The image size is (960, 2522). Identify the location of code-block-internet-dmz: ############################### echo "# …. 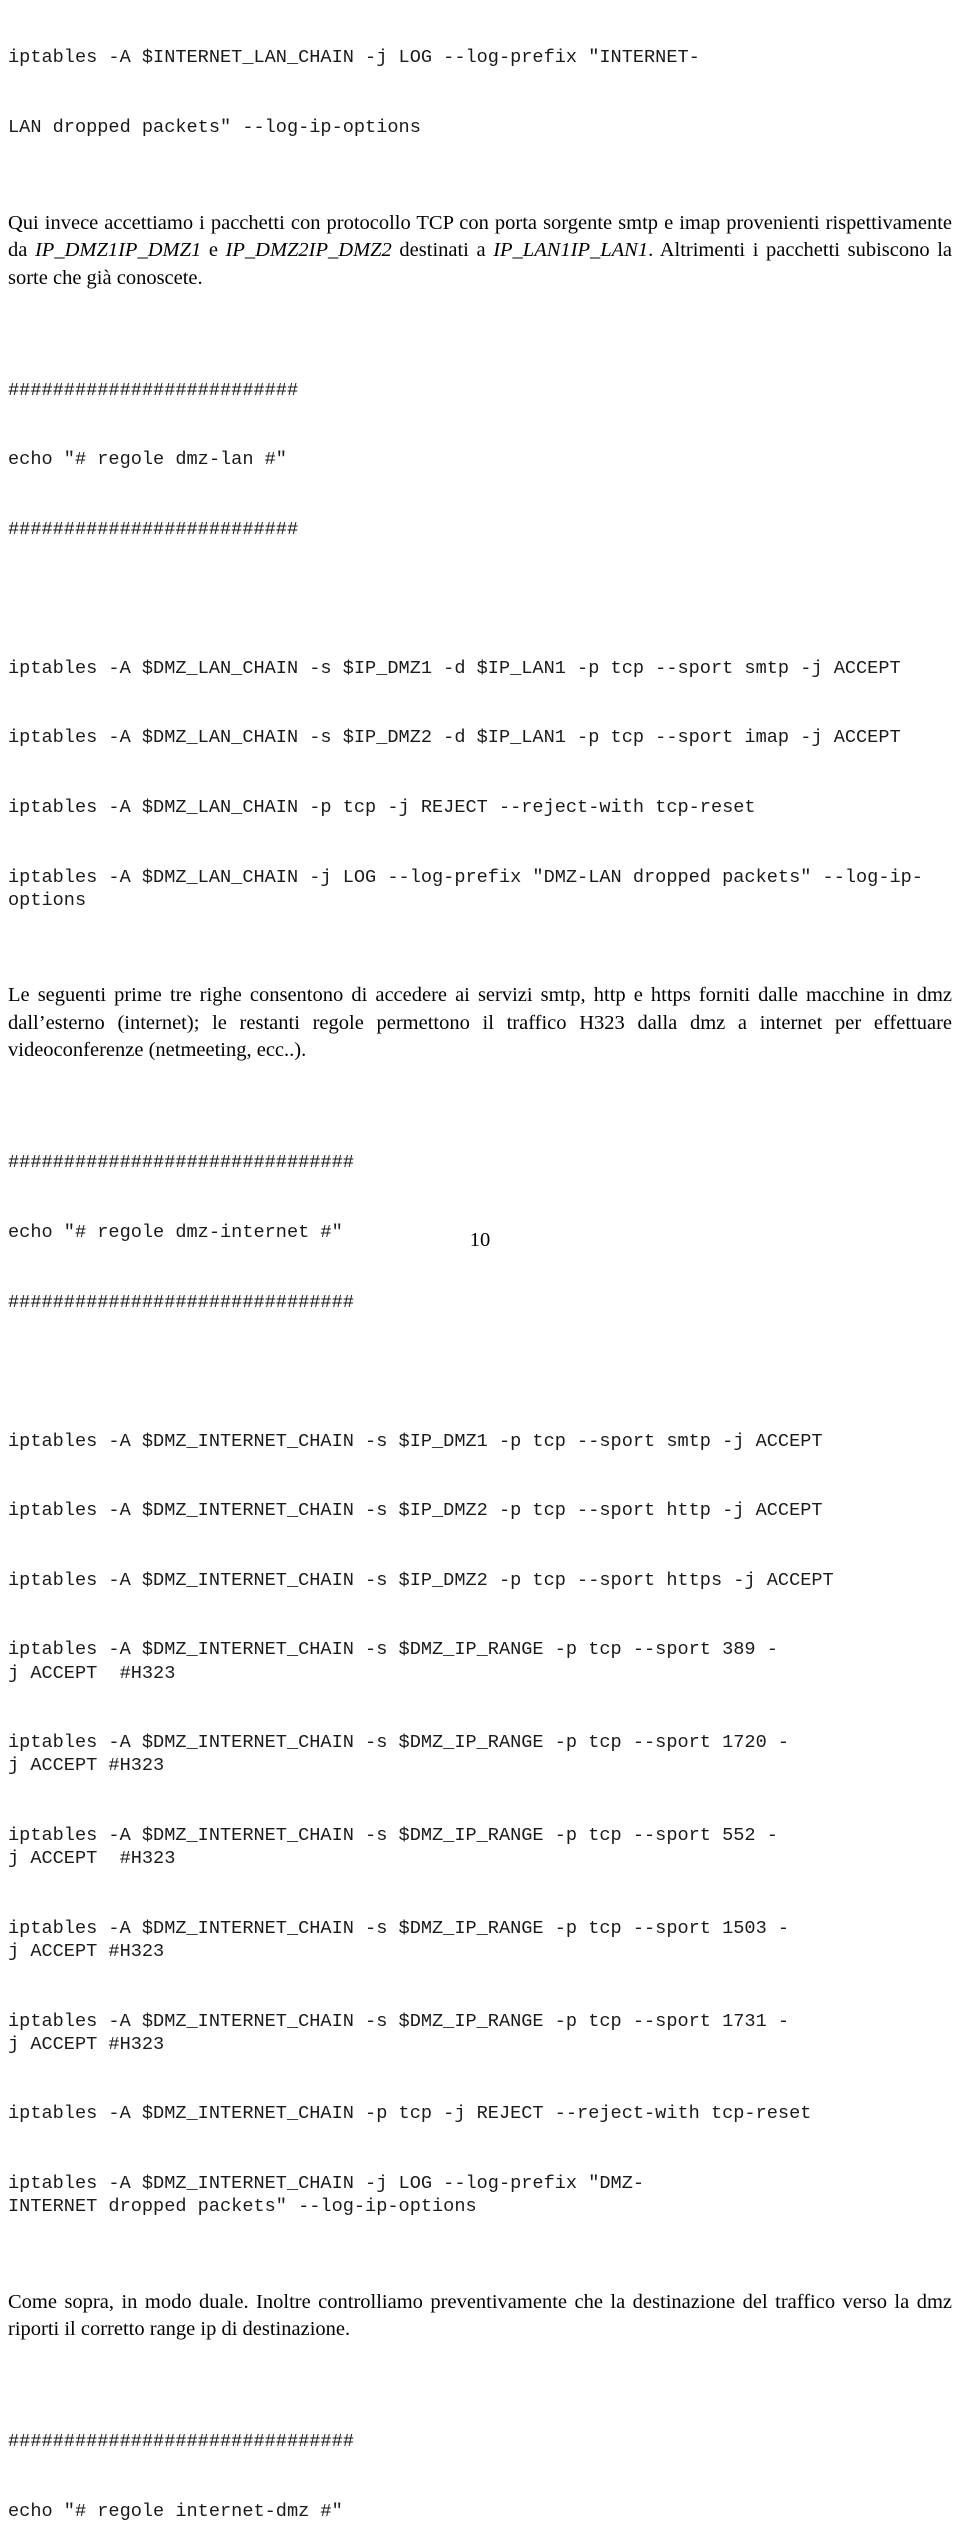
(480, 2453).